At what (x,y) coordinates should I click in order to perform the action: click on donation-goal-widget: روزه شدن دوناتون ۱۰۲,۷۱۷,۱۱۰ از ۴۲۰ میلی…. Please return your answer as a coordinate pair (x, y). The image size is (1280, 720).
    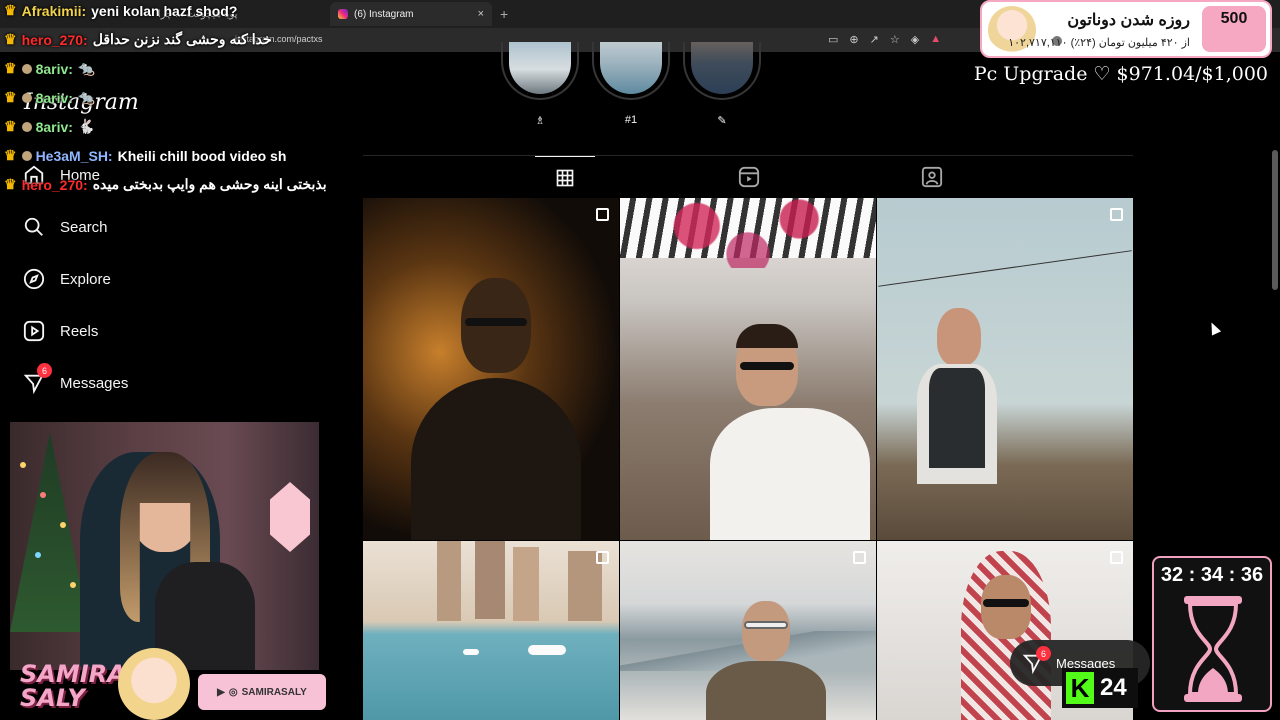
    Looking at the image, I should click on (1126, 29).